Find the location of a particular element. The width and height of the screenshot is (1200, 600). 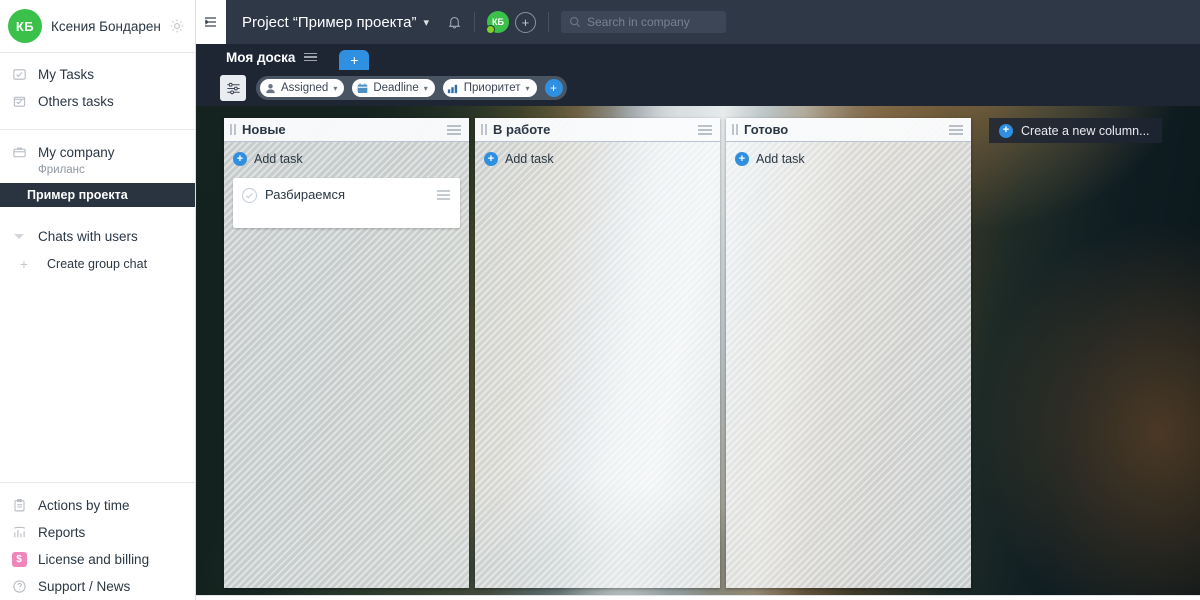

sidebar-primary-list: My Tasks Others tasks is located at coordinates (97, 84).